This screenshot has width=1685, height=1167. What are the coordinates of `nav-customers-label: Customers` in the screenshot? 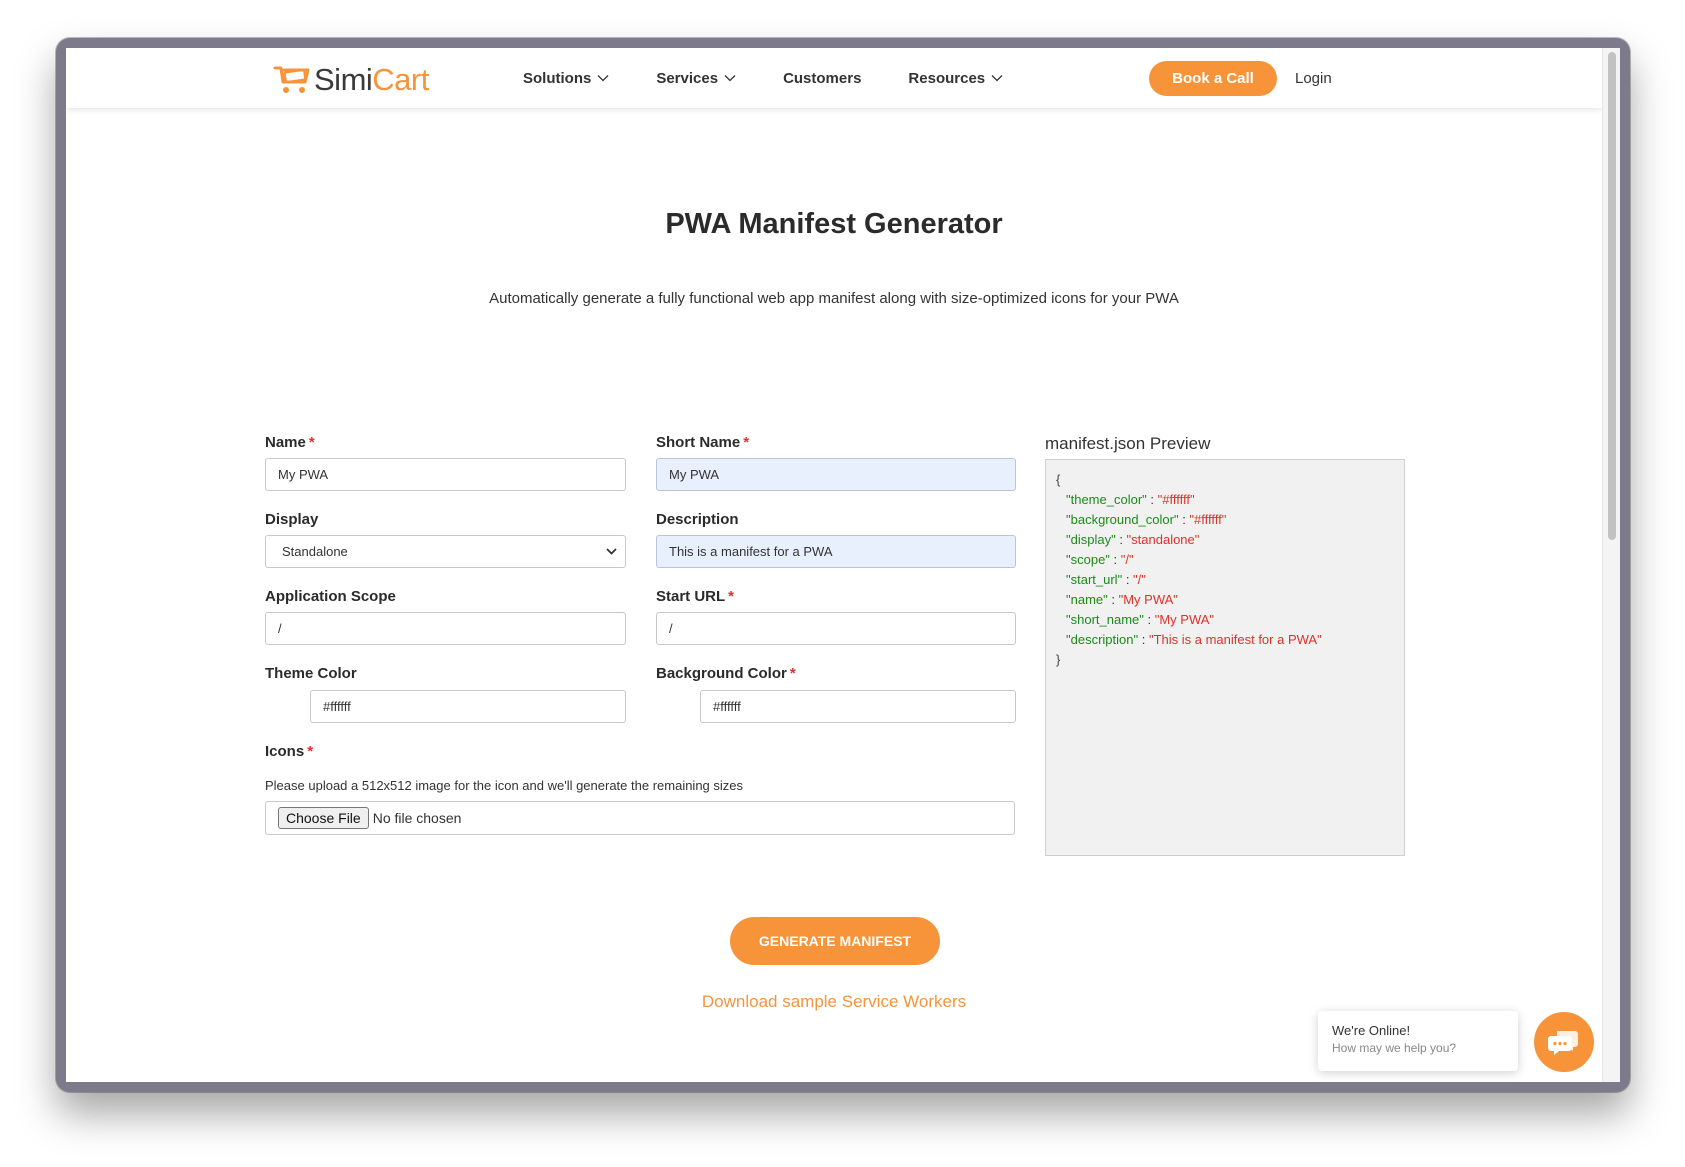 It's located at (822, 78).